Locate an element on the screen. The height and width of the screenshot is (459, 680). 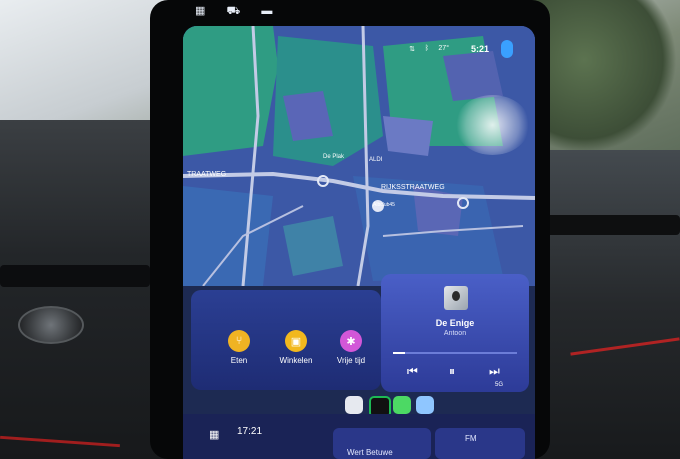
place-label-aldi: ALDI is located at coordinates (375, 160).